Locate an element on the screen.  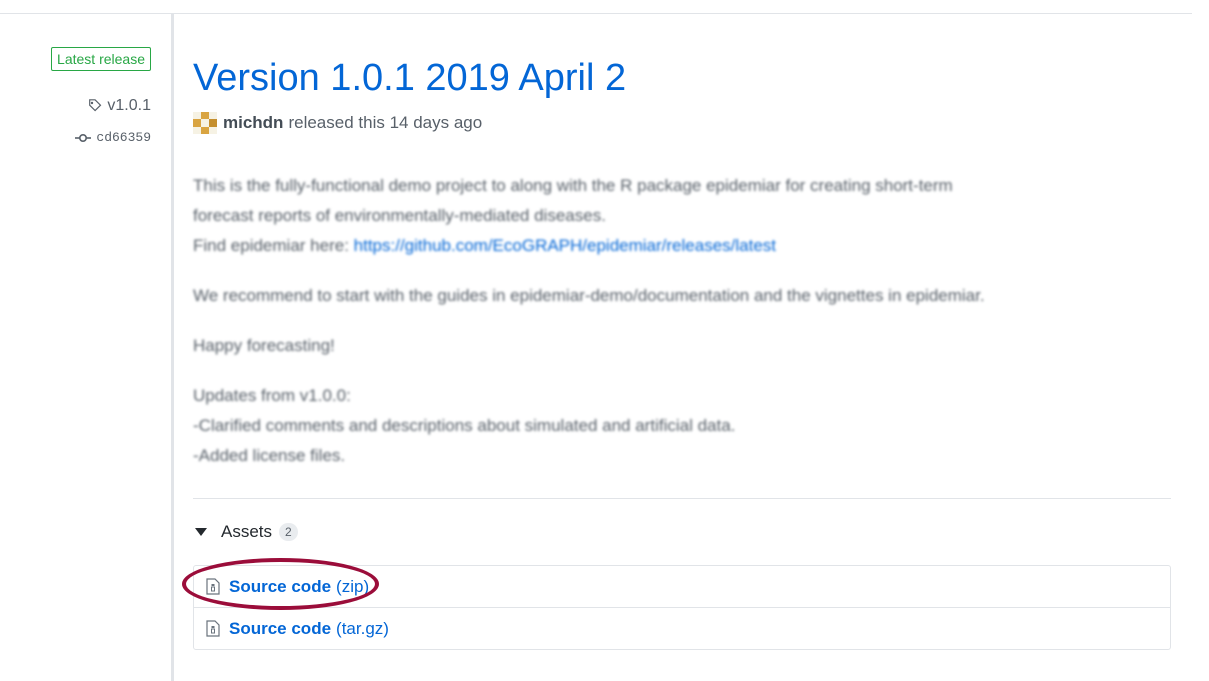
tag-icon is located at coordinates (95, 105).